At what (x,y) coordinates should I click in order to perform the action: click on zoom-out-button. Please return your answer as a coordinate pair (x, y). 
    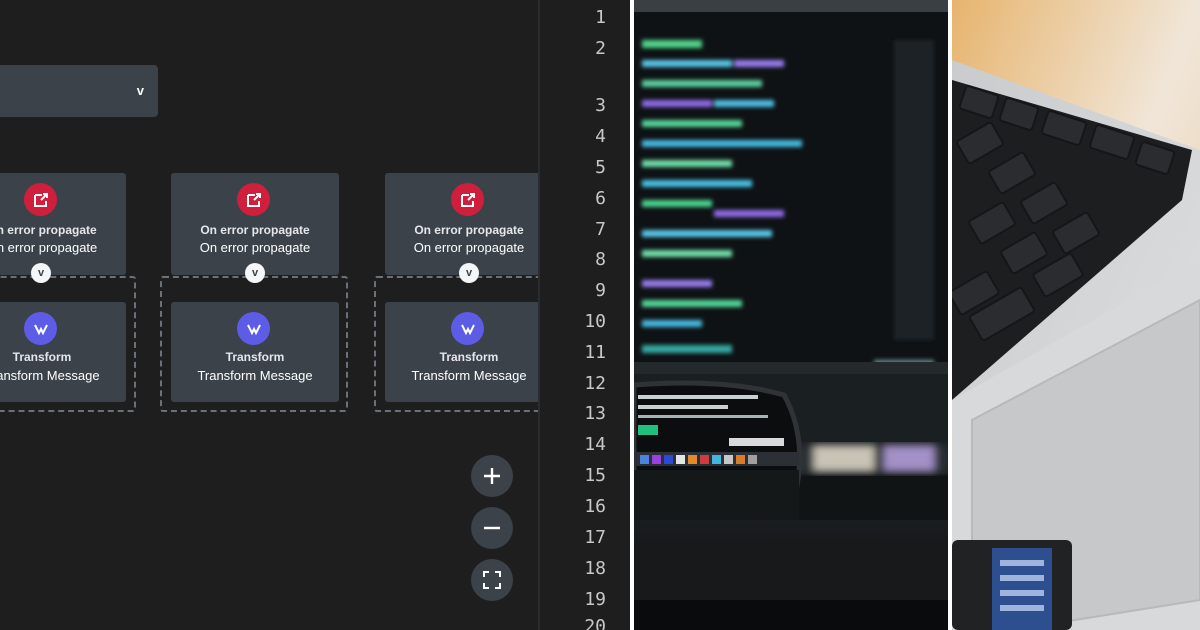
    Looking at the image, I should click on (492, 528).